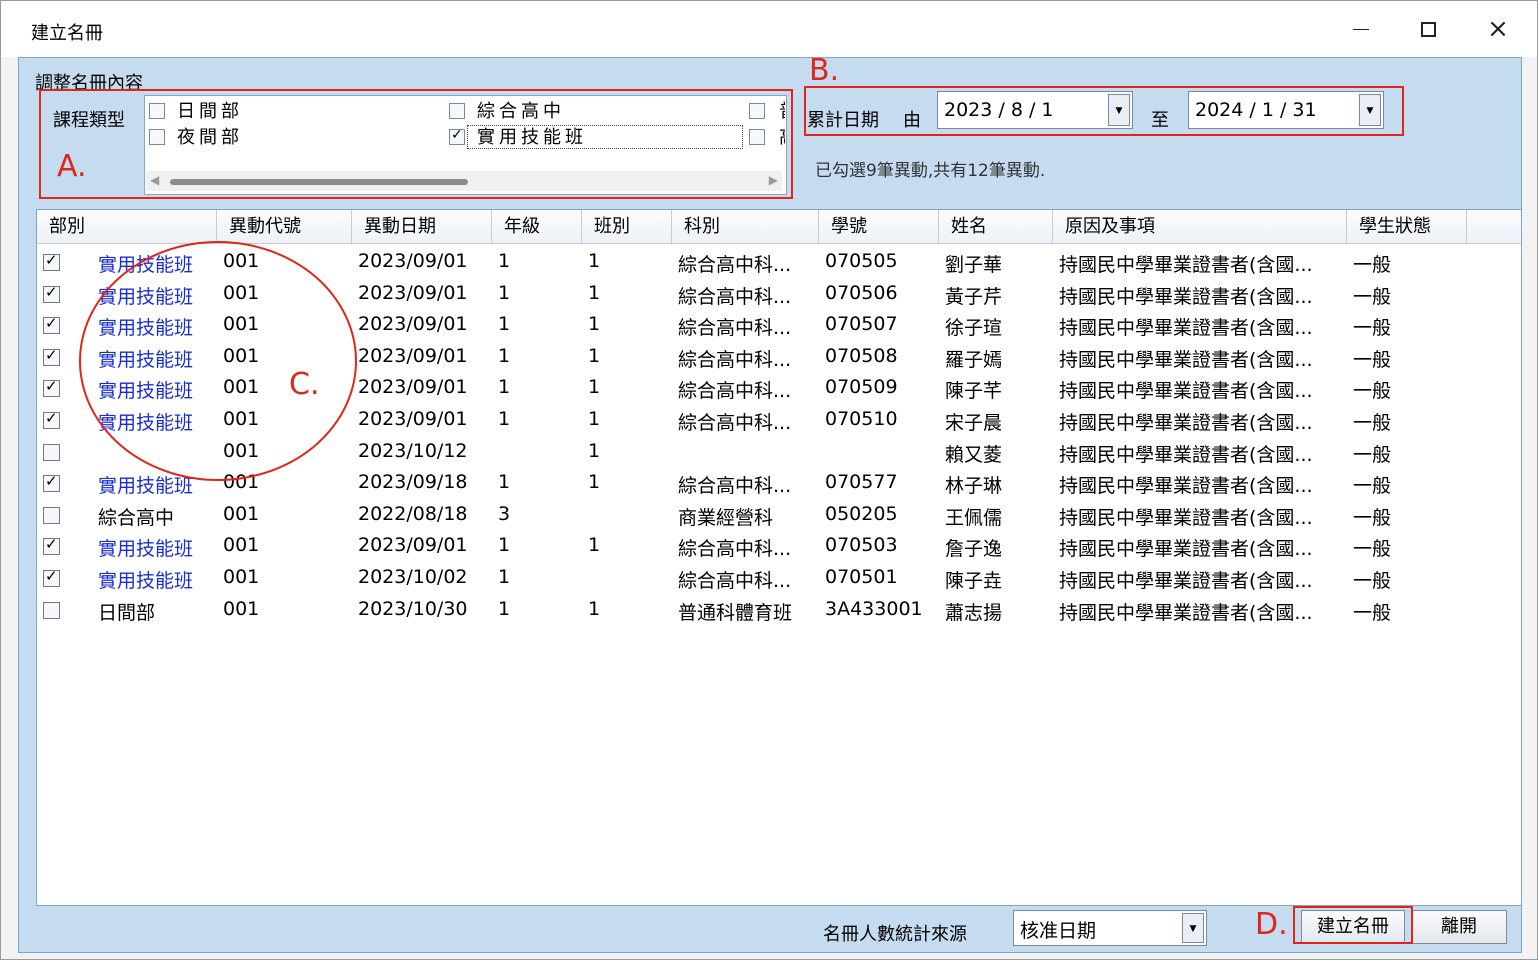  I want to click on column-header-code: 異動代號, so click(284, 227).